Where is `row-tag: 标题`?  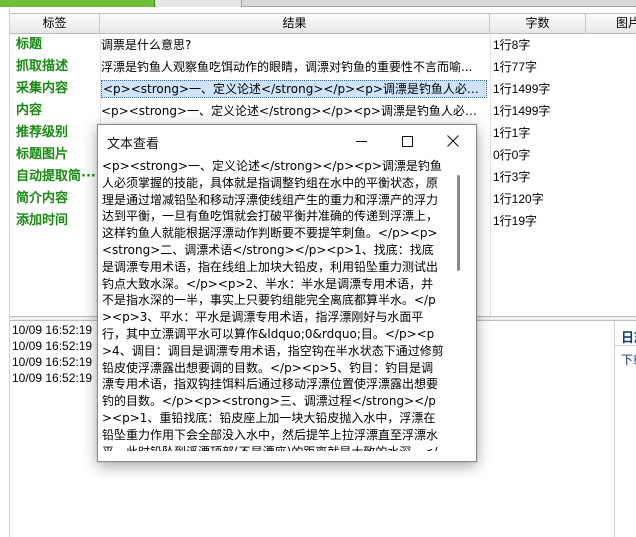 row-tag: 标题 is located at coordinates (29, 44).